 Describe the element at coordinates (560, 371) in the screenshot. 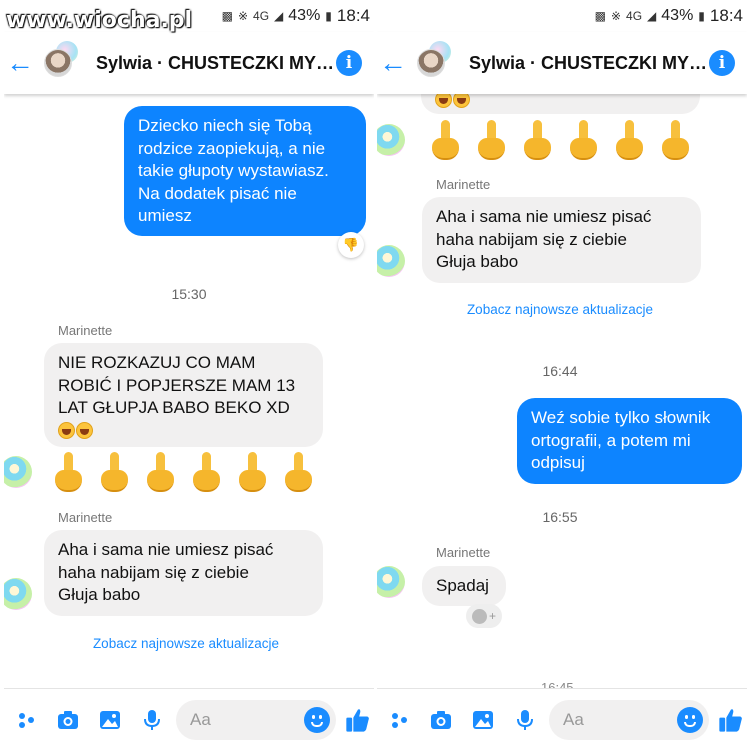

I see `timestamp: 16:44` at that location.